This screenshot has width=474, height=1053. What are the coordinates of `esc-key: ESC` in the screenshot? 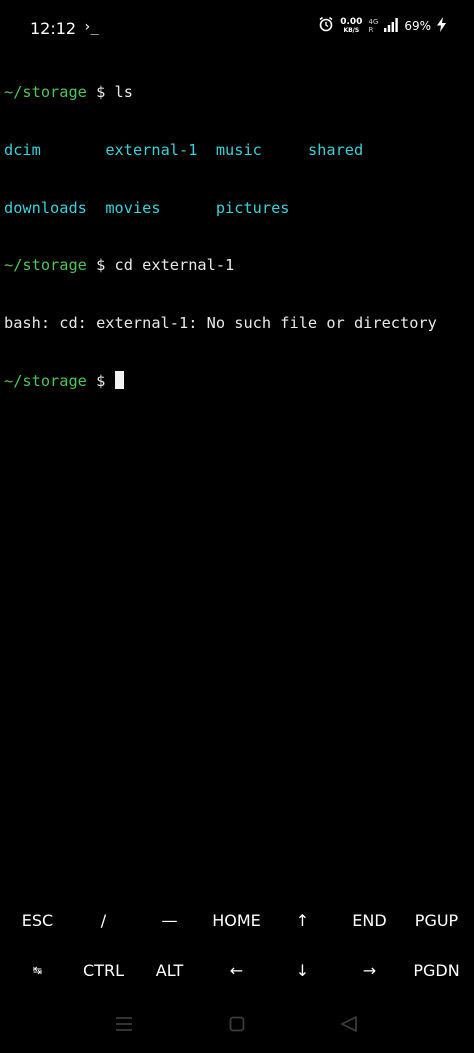 It's located at (37, 920).